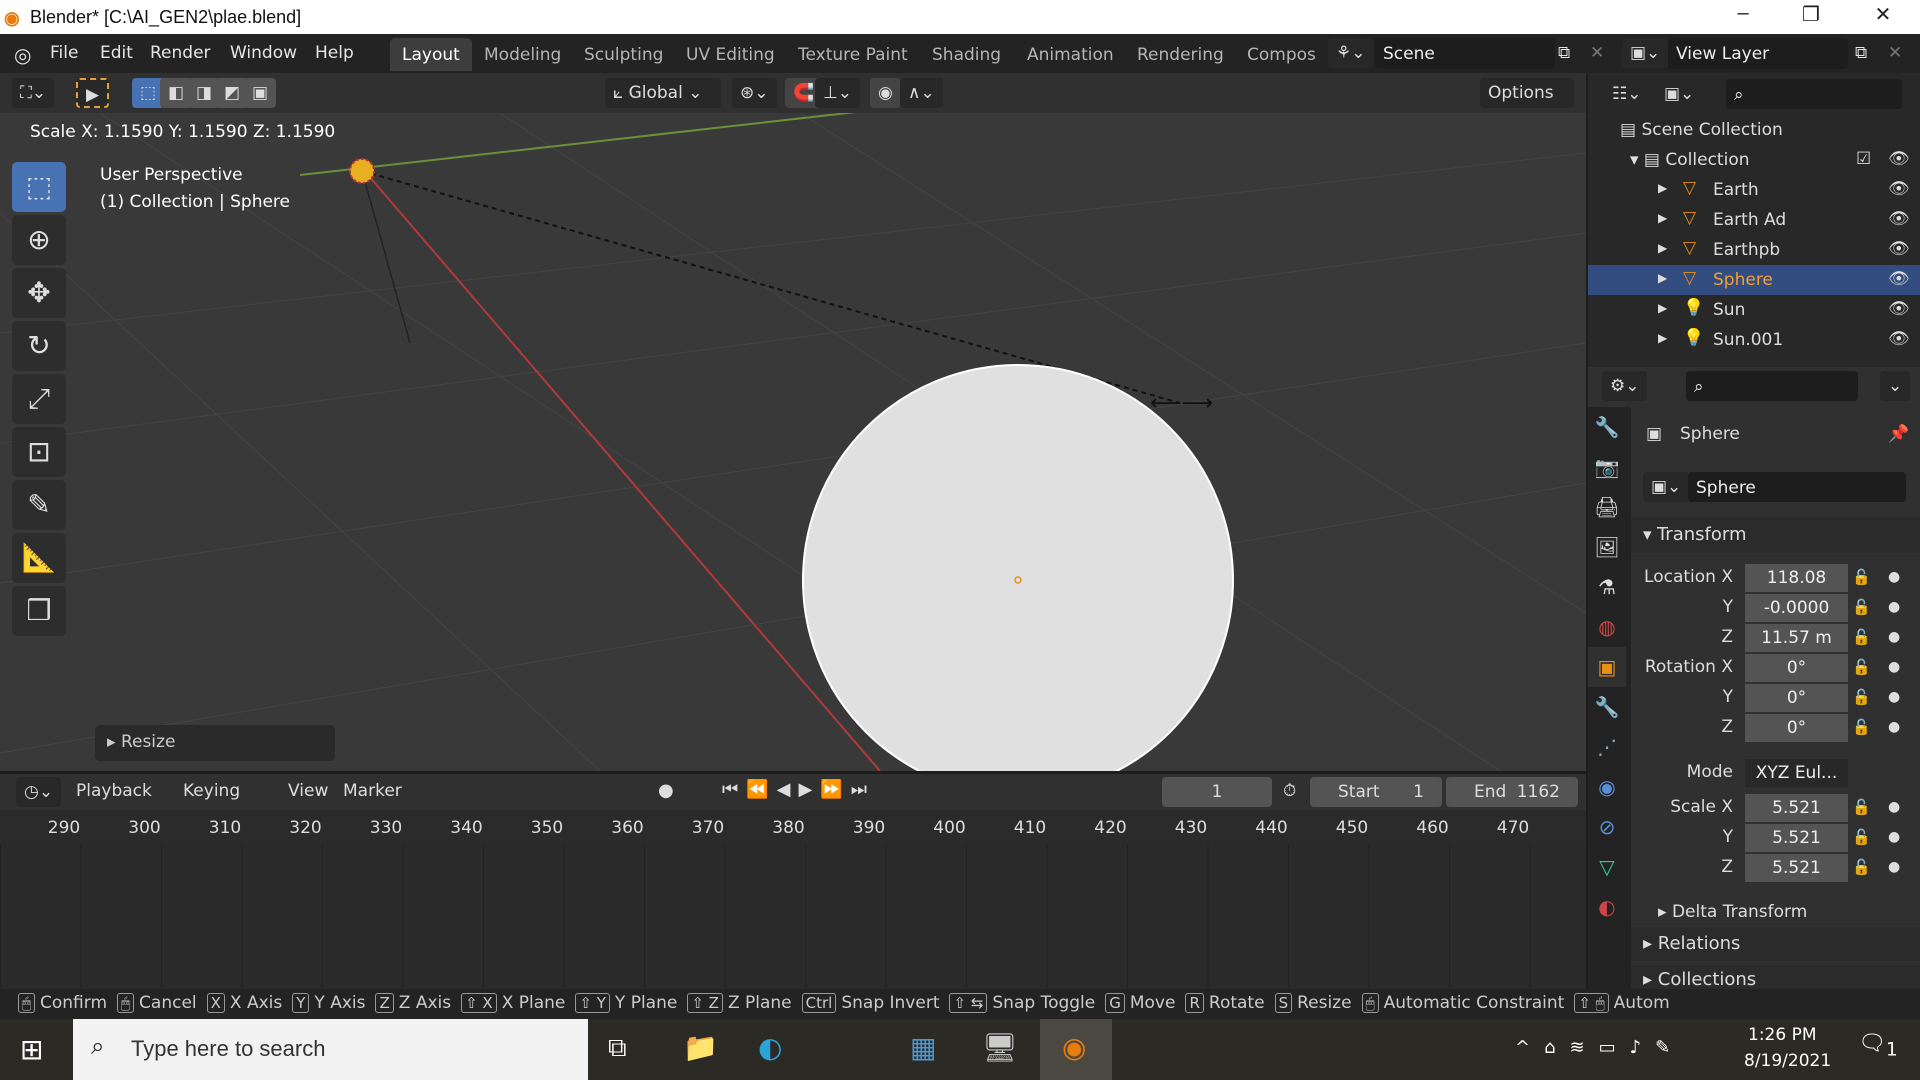  Describe the element at coordinates (1796, 808) in the screenshot. I see `scale-x-field: 5.521` at that location.